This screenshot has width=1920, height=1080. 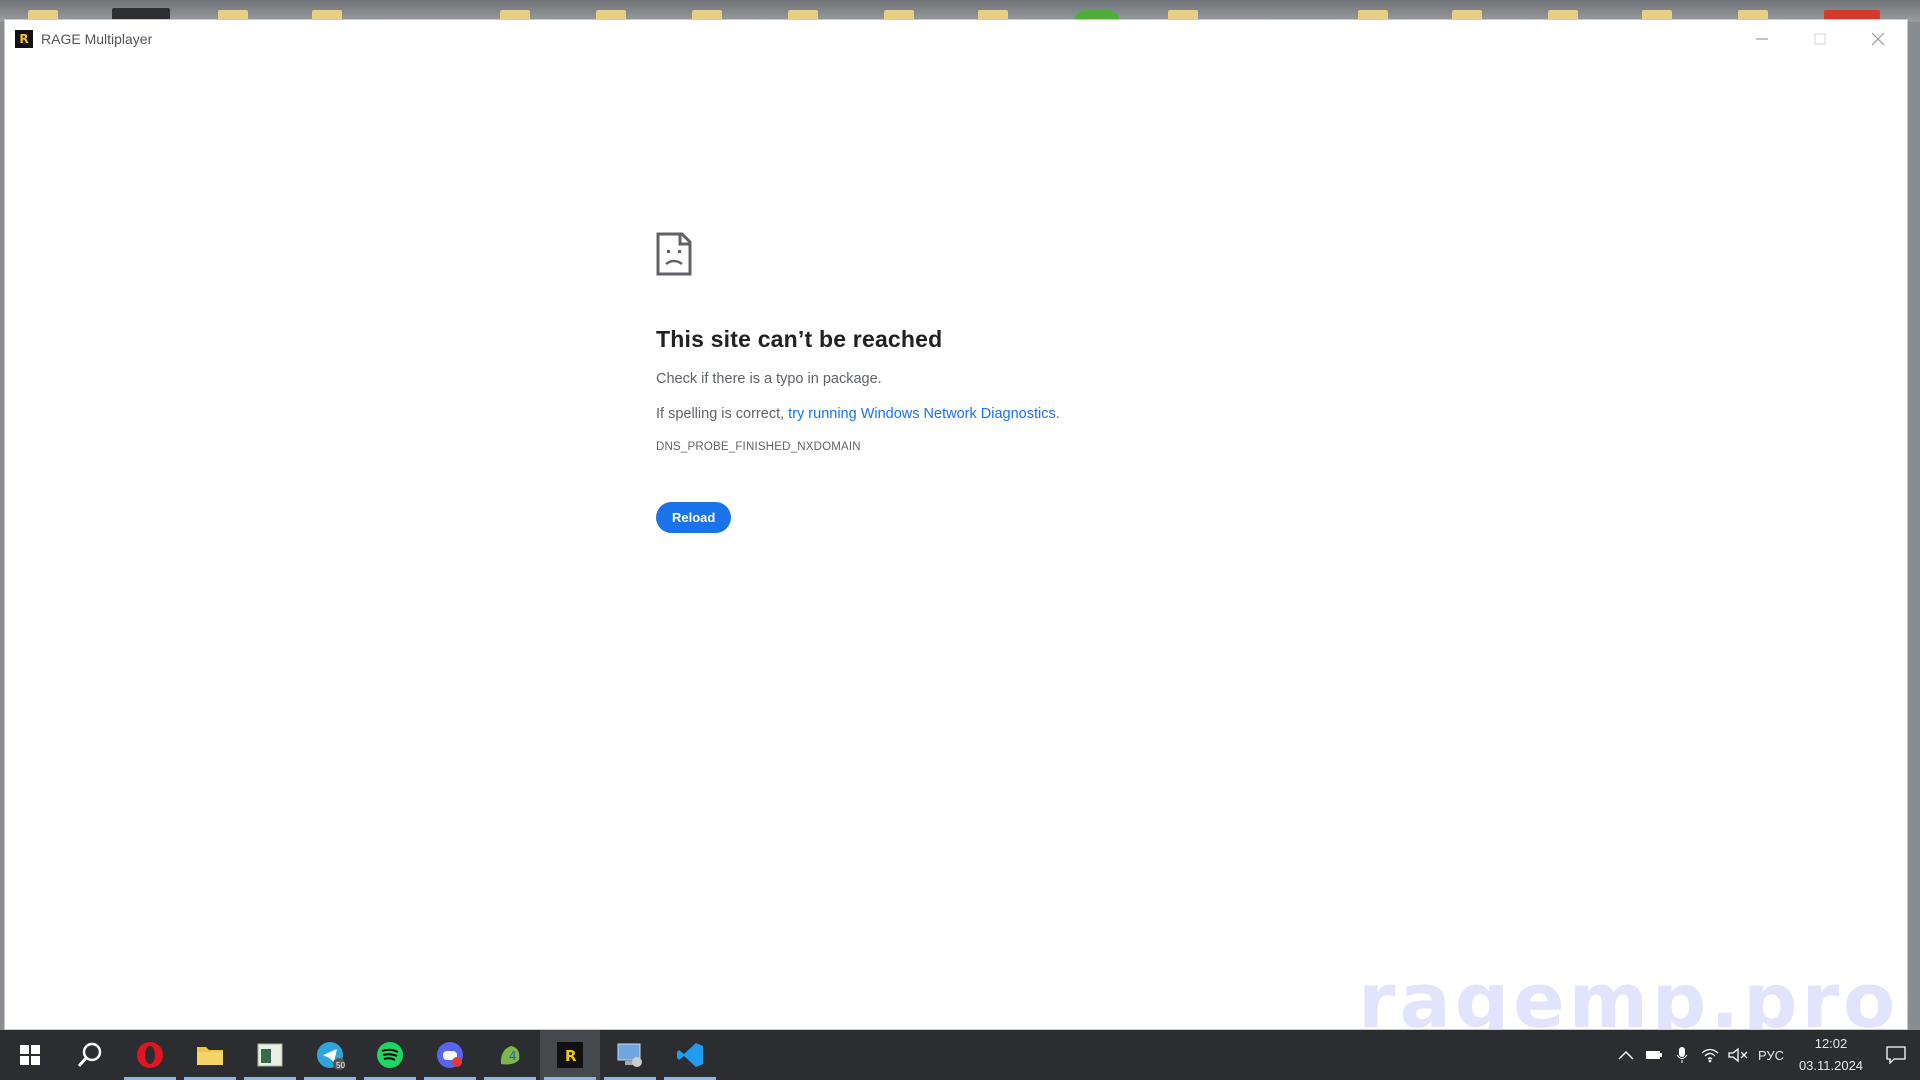 What do you see at coordinates (1771, 1055) in the screenshot?
I see `language-indicator: РУС` at bounding box center [1771, 1055].